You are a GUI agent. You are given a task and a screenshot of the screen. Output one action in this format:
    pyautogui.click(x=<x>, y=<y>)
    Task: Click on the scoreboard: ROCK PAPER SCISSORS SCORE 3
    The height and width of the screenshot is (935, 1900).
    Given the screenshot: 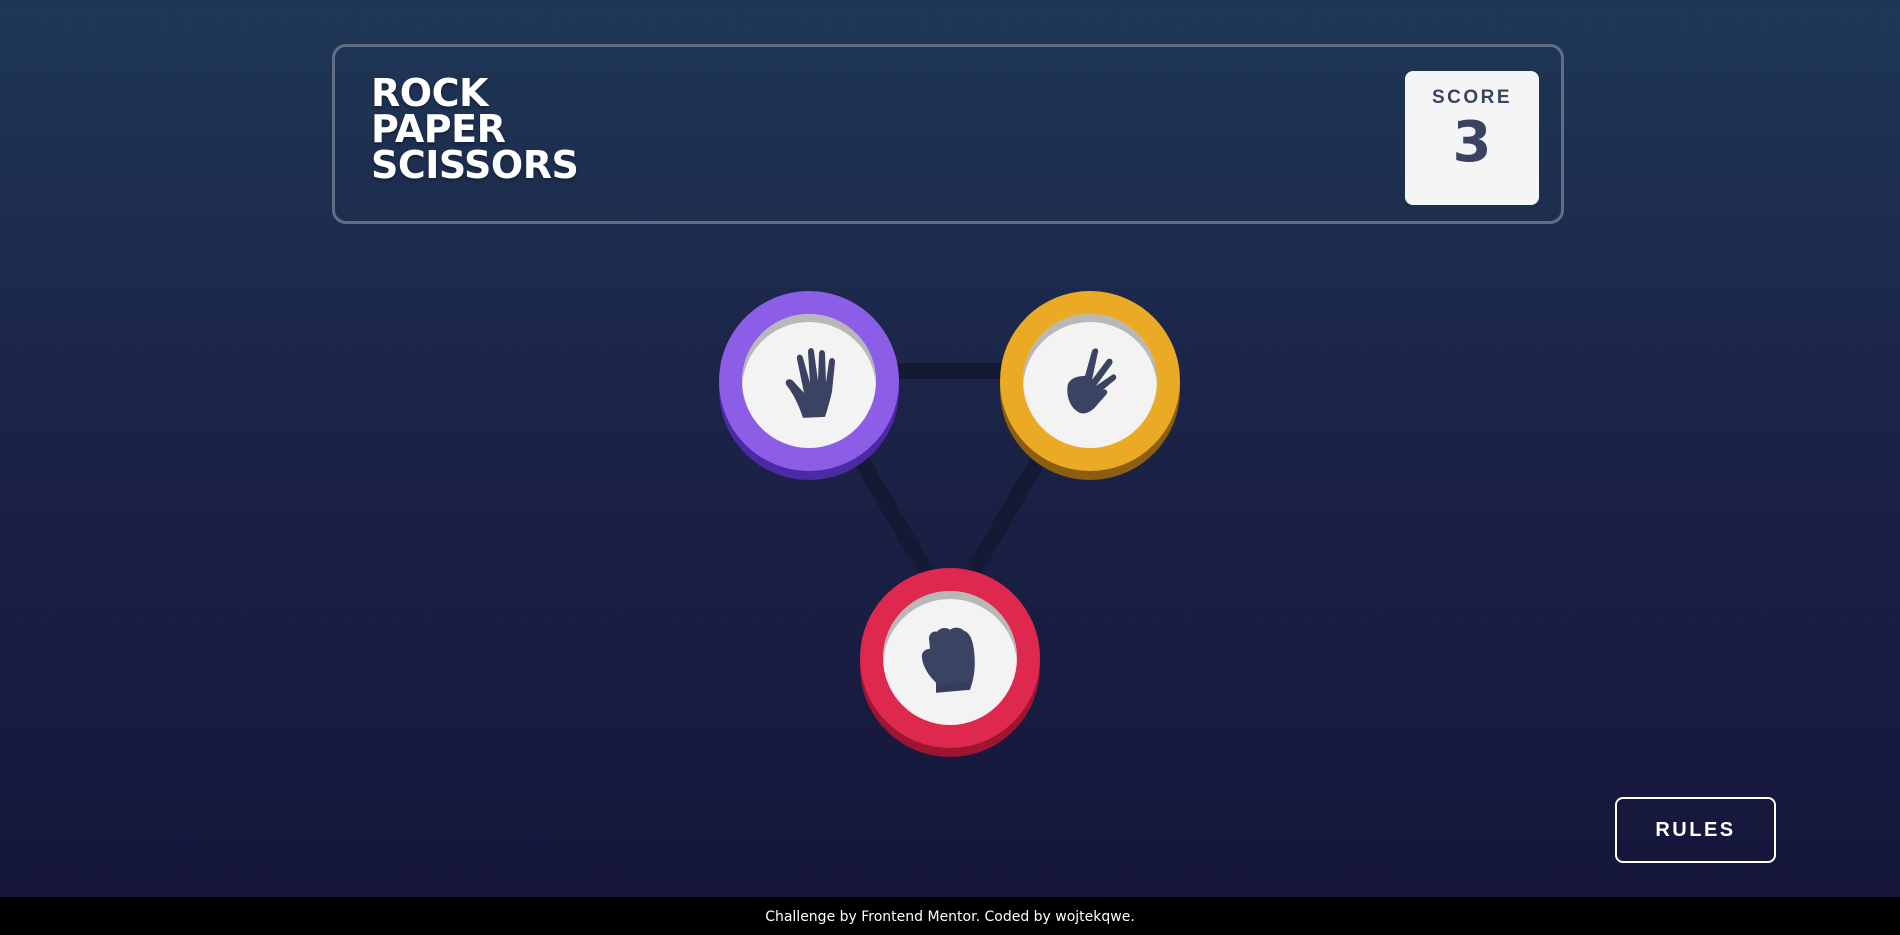 What is the action you would take?
    pyautogui.click(x=948, y=134)
    